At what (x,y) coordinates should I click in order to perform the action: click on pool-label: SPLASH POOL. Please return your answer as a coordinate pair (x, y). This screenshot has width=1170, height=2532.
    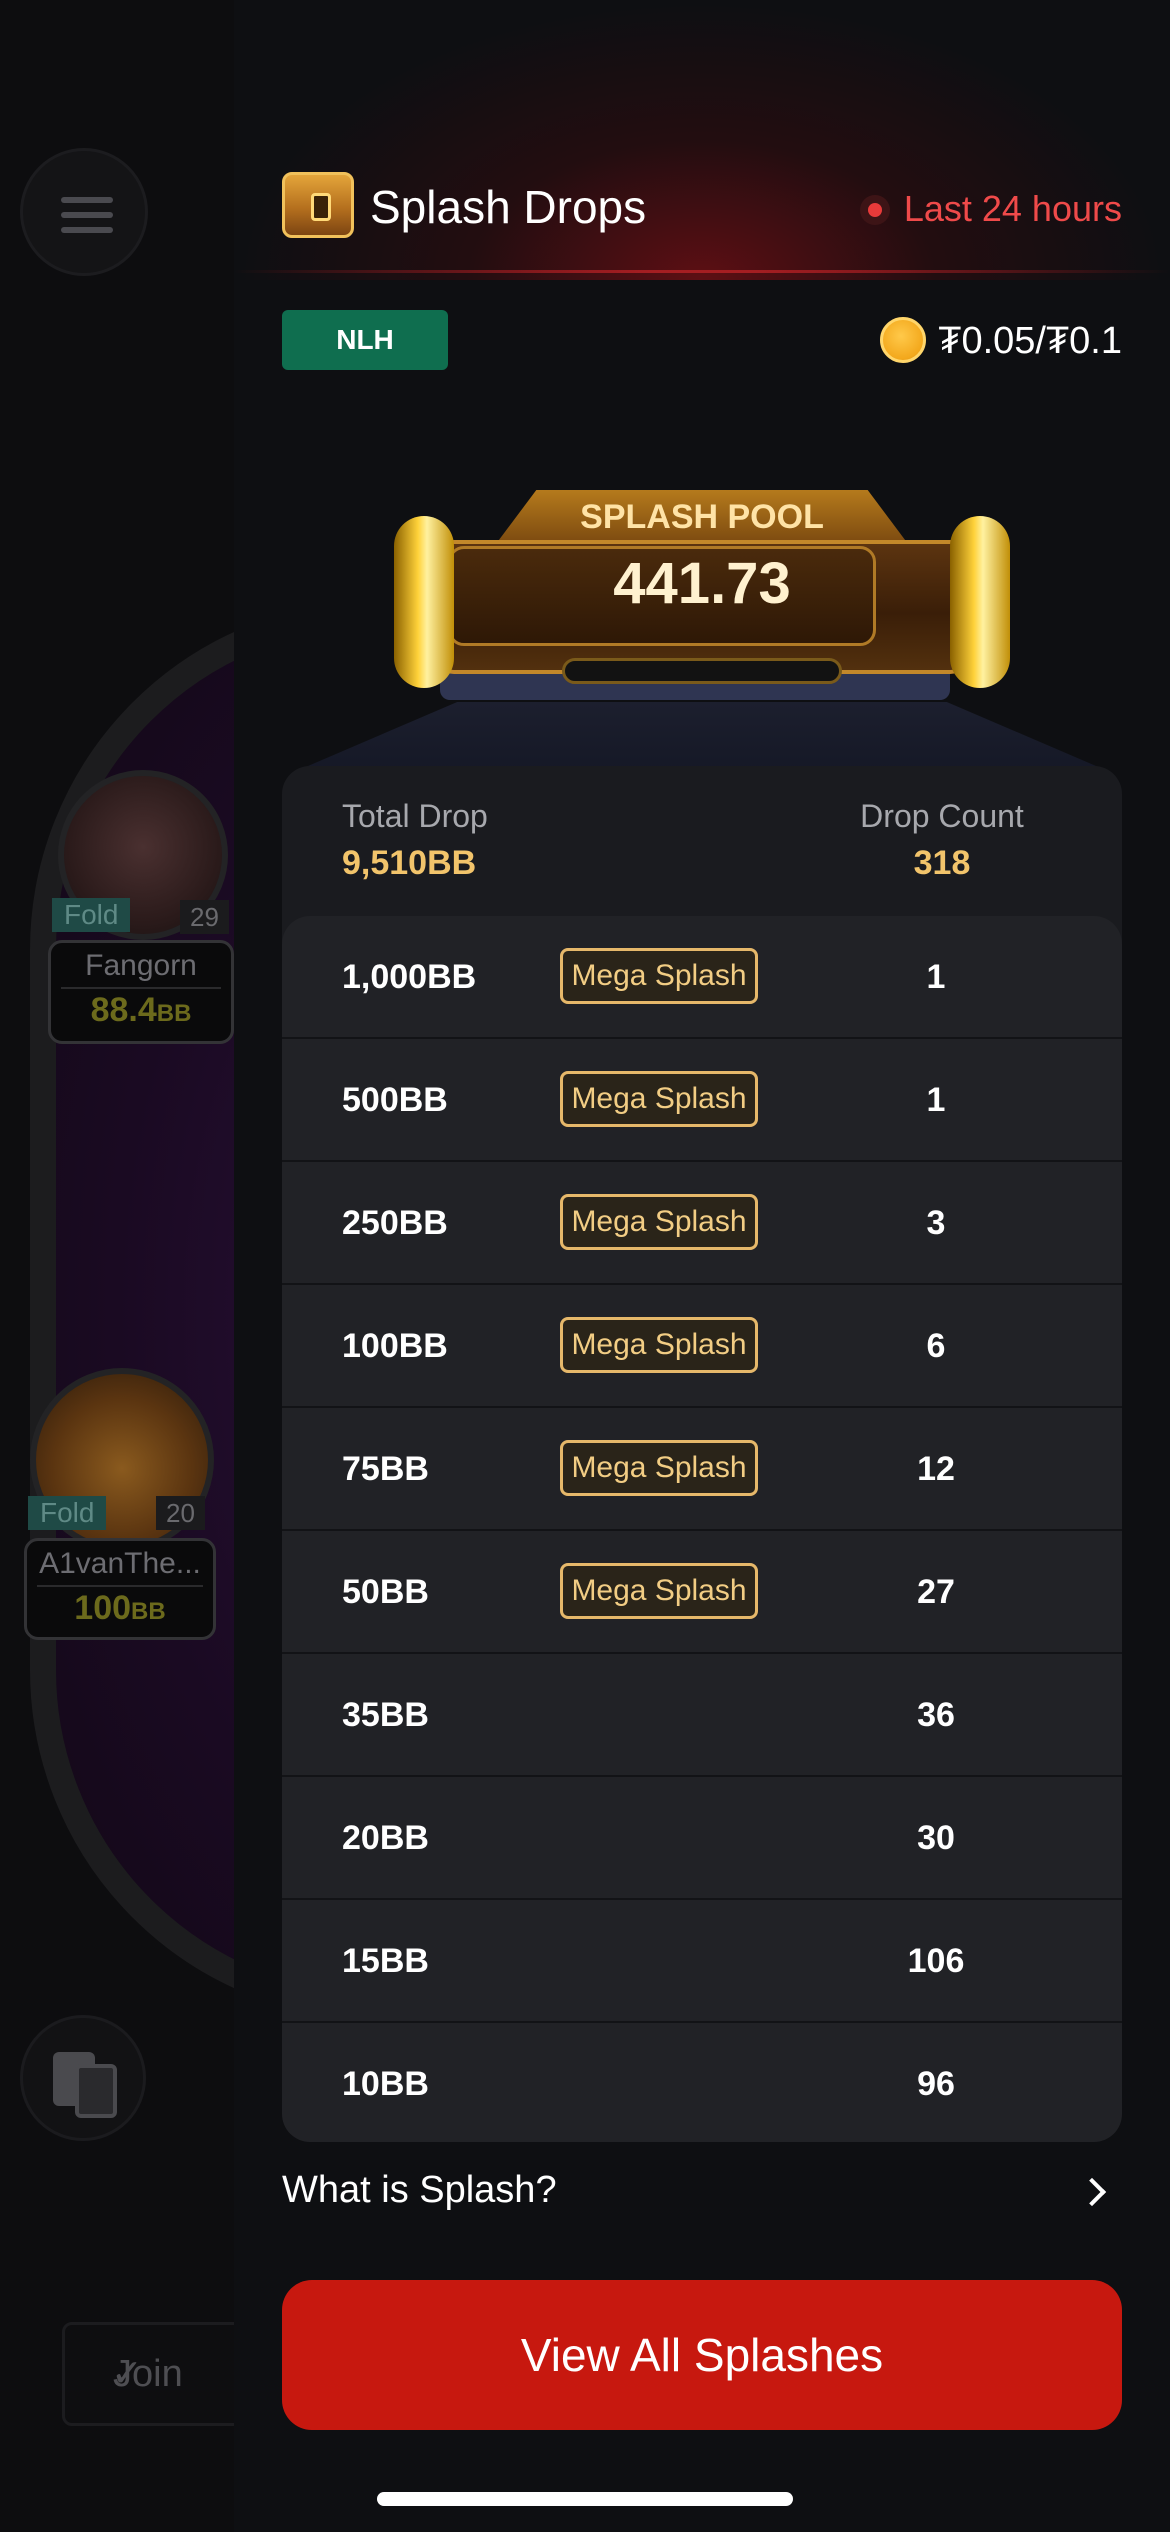
    Looking at the image, I should click on (702, 517).